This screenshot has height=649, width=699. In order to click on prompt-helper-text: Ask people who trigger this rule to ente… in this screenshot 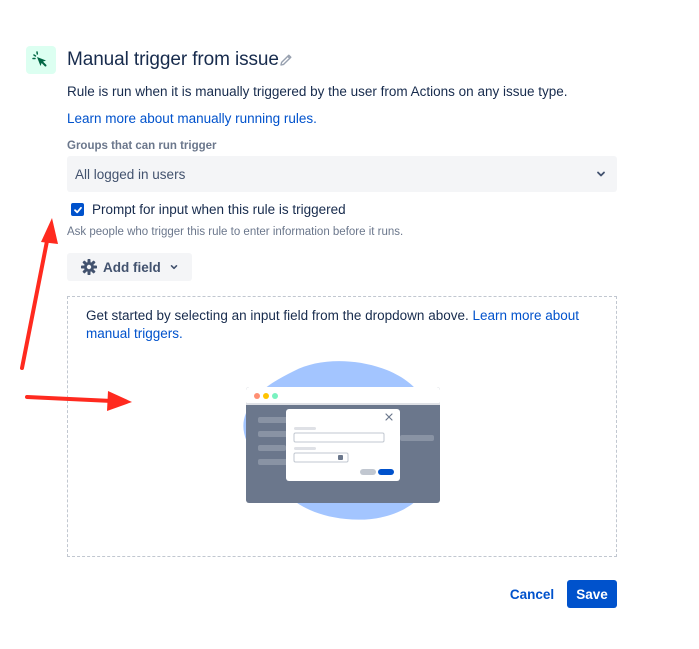, I will do `click(235, 232)`.